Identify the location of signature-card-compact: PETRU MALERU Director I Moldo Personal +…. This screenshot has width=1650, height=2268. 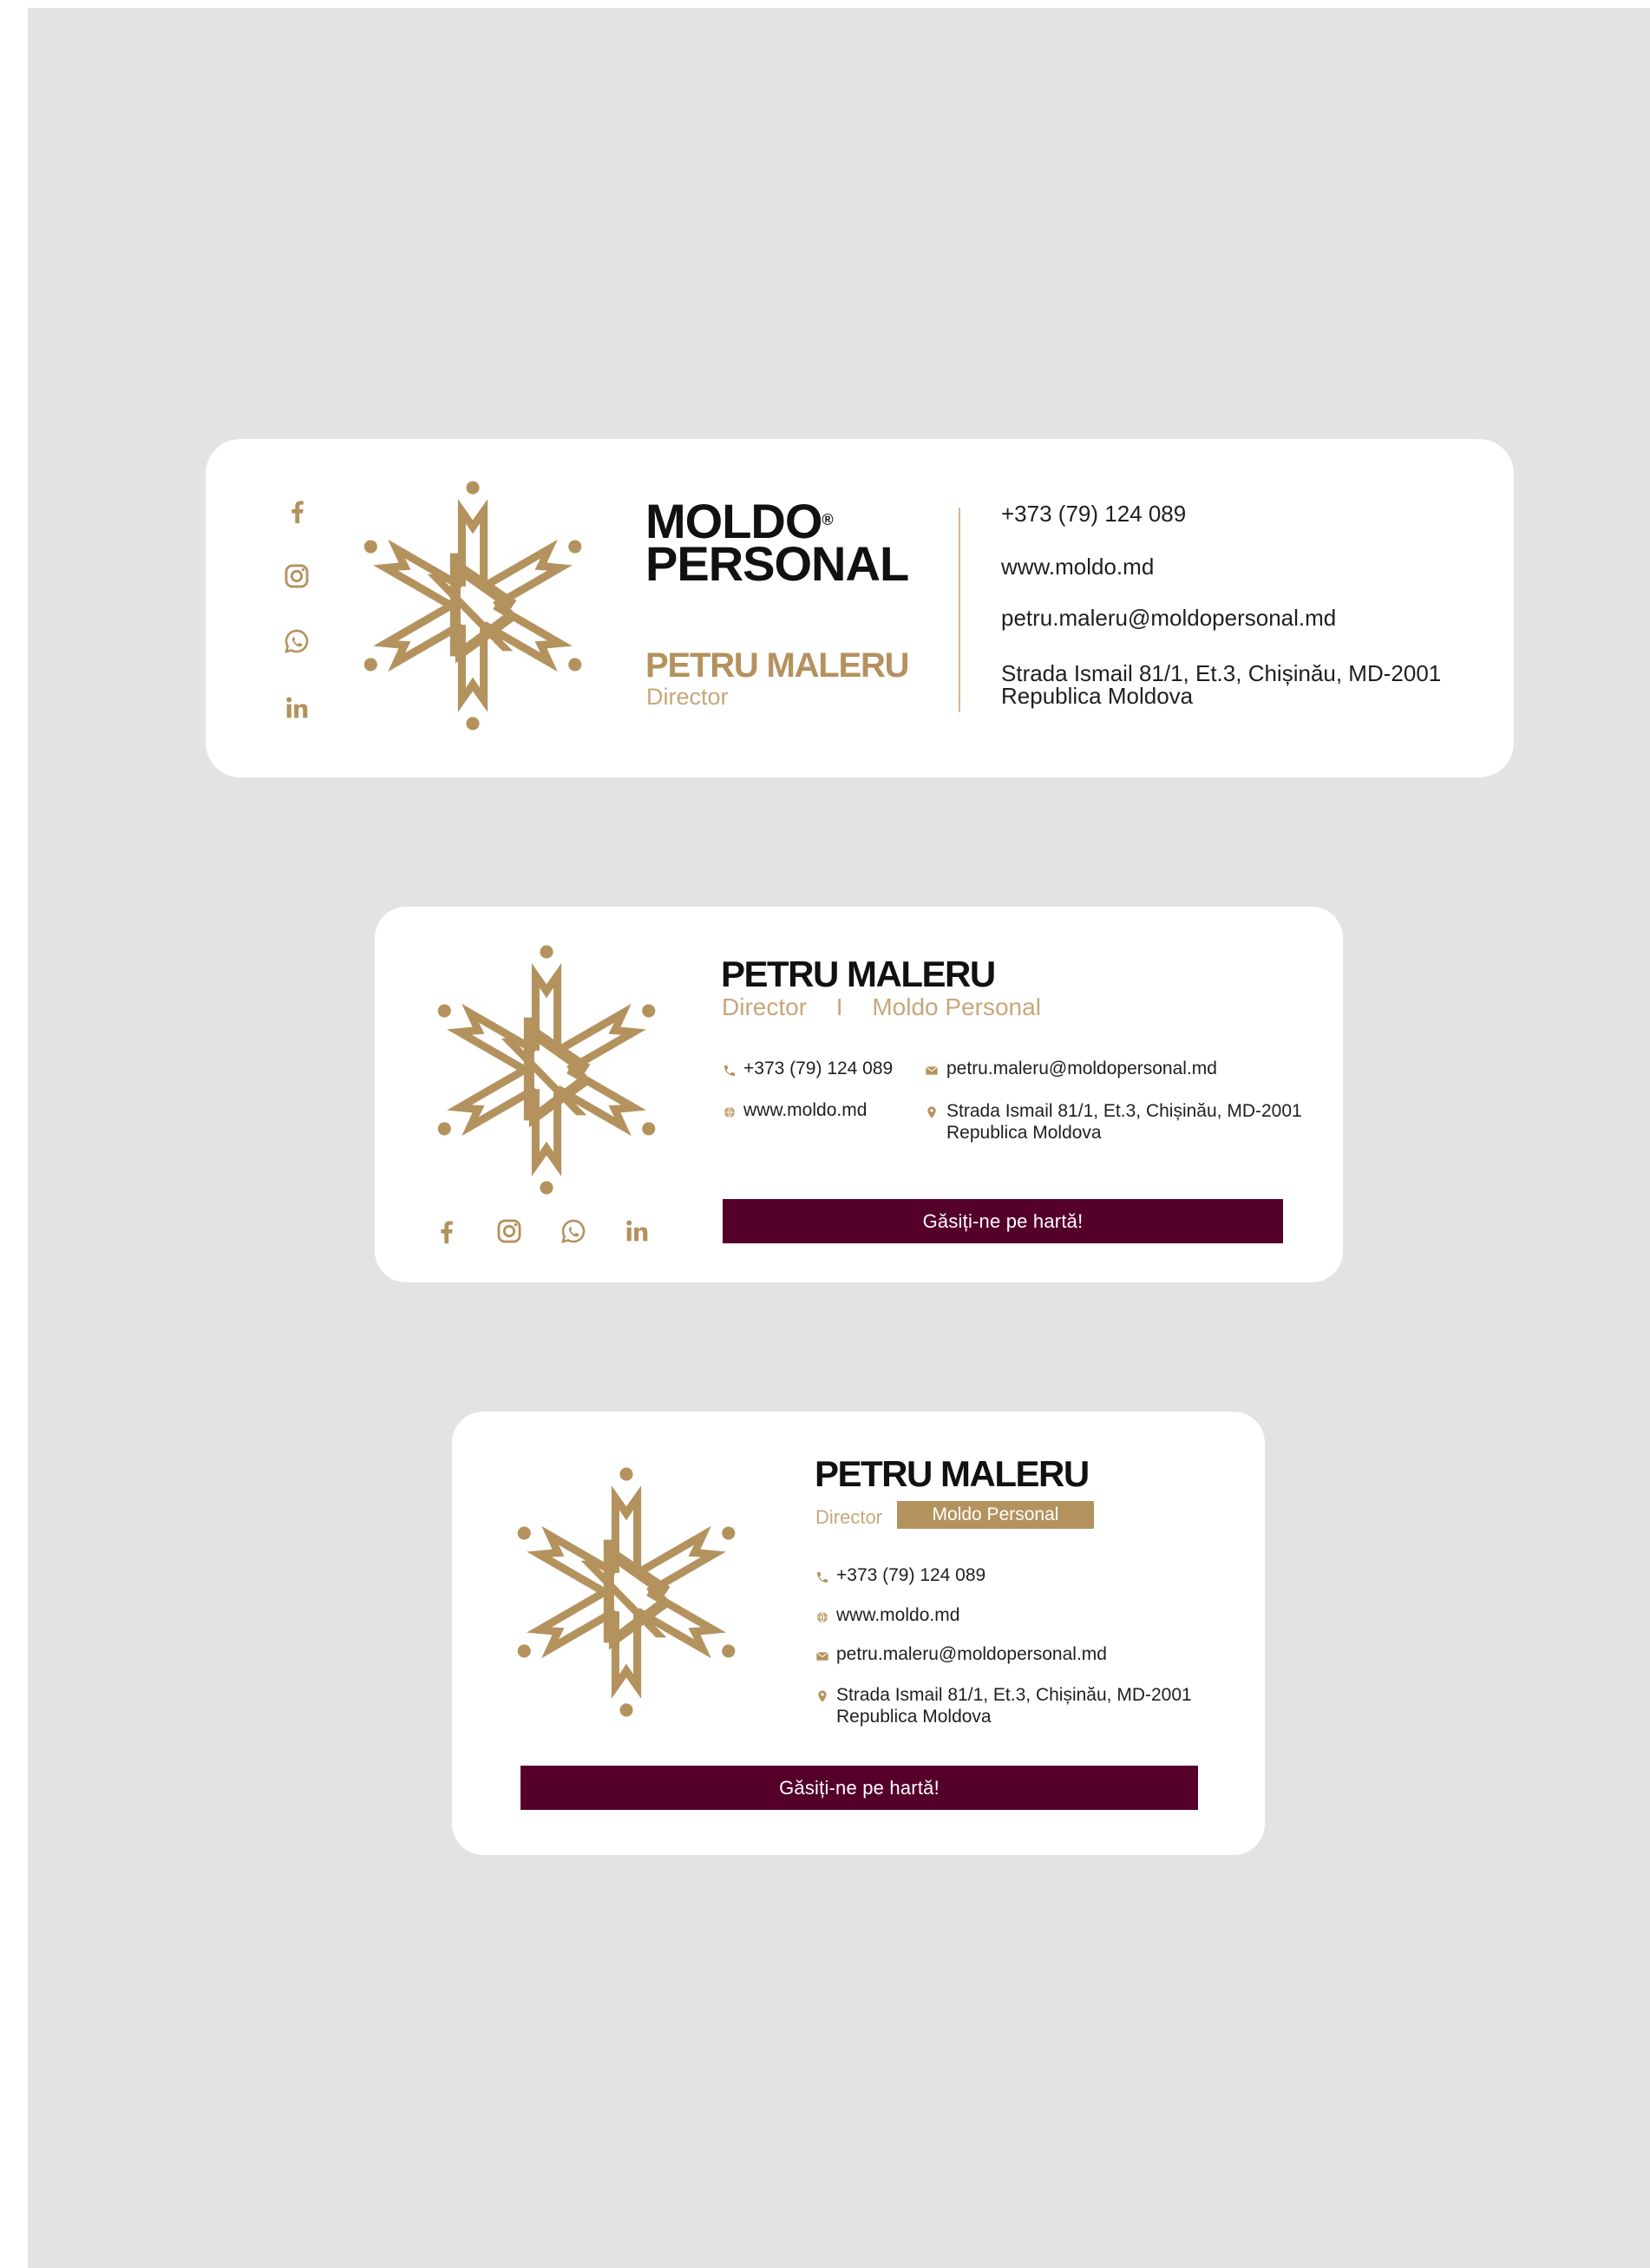
(859, 1094).